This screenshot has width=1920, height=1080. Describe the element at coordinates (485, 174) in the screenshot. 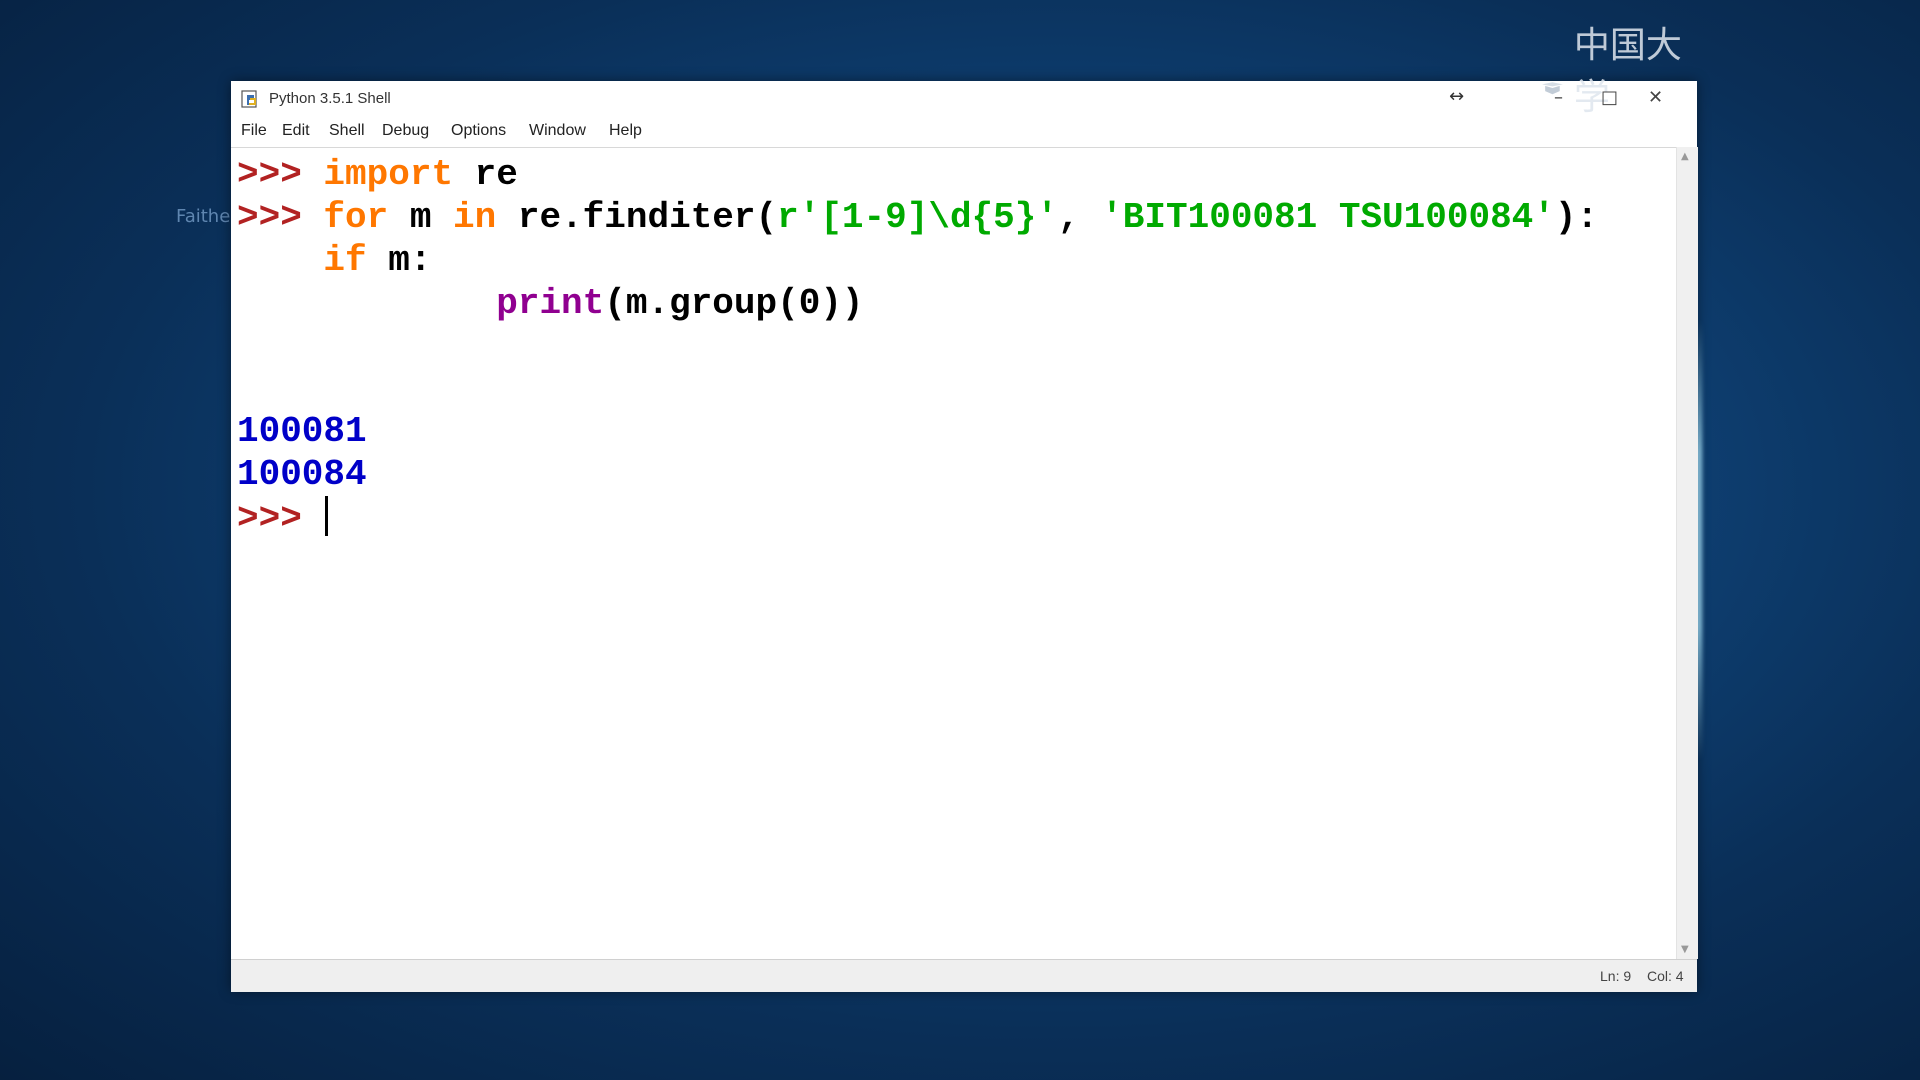

I see `code-text: re` at that location.